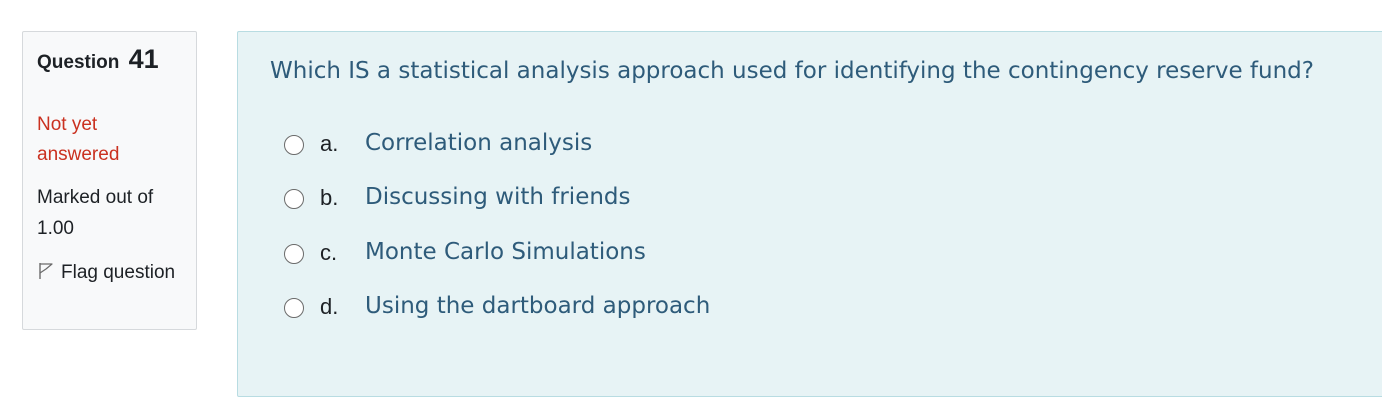 This screenshot has height=418, width=1382. What do you see at coordinates (143, 59) in the screenshot?
I see `question-number: 41` at bounding box center [143, 59].